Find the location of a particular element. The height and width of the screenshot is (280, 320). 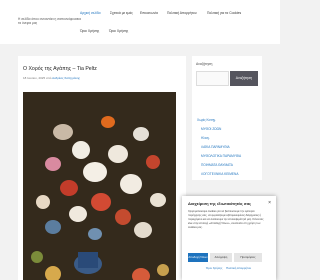

search-button: Αναζήτηση is located at coordinates (244, 78).